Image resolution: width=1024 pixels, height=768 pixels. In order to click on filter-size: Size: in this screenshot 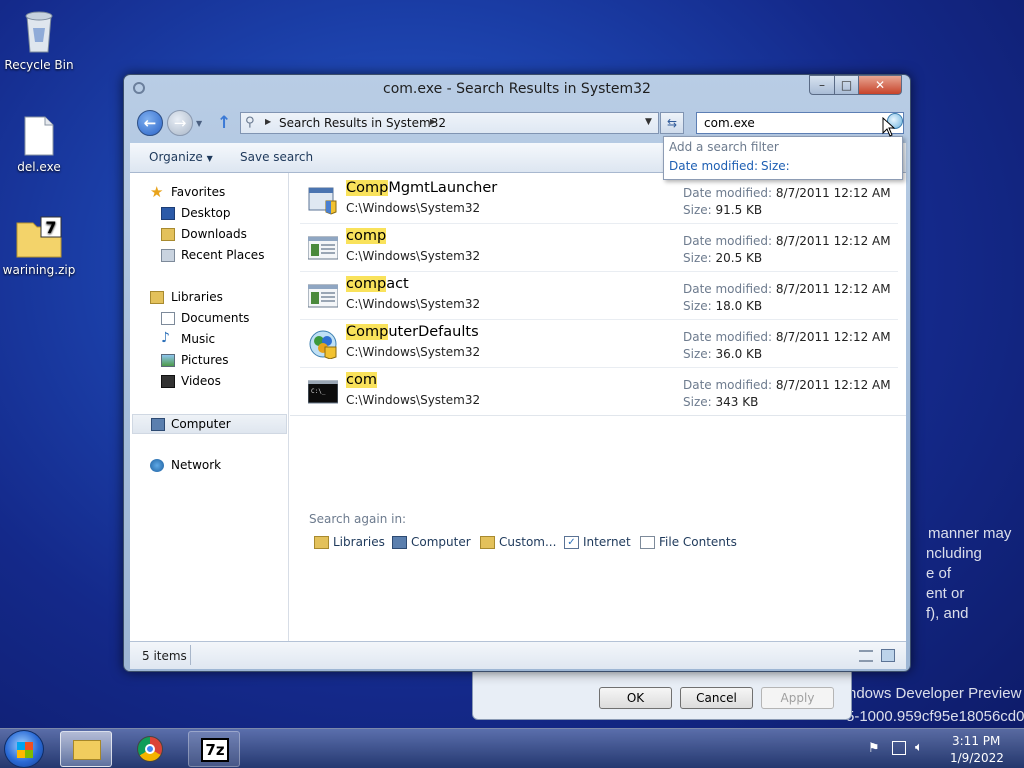, I will do `click(775, 166)`.